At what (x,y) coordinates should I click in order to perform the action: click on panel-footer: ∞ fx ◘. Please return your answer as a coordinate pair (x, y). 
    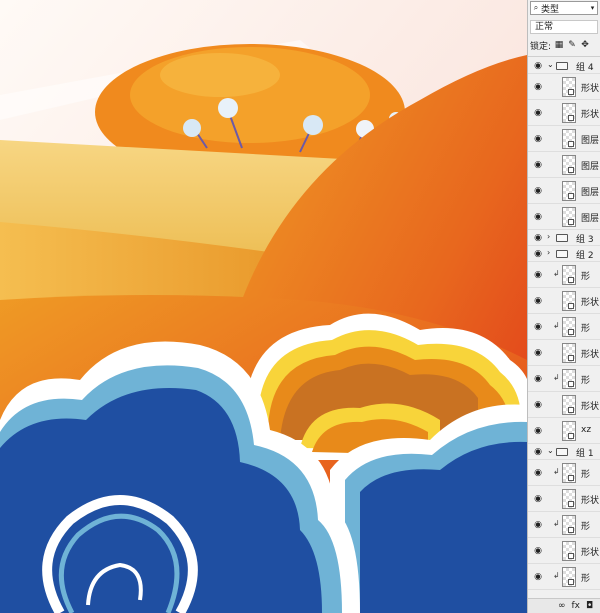
    Looking at the image, I should click on (564, 605).